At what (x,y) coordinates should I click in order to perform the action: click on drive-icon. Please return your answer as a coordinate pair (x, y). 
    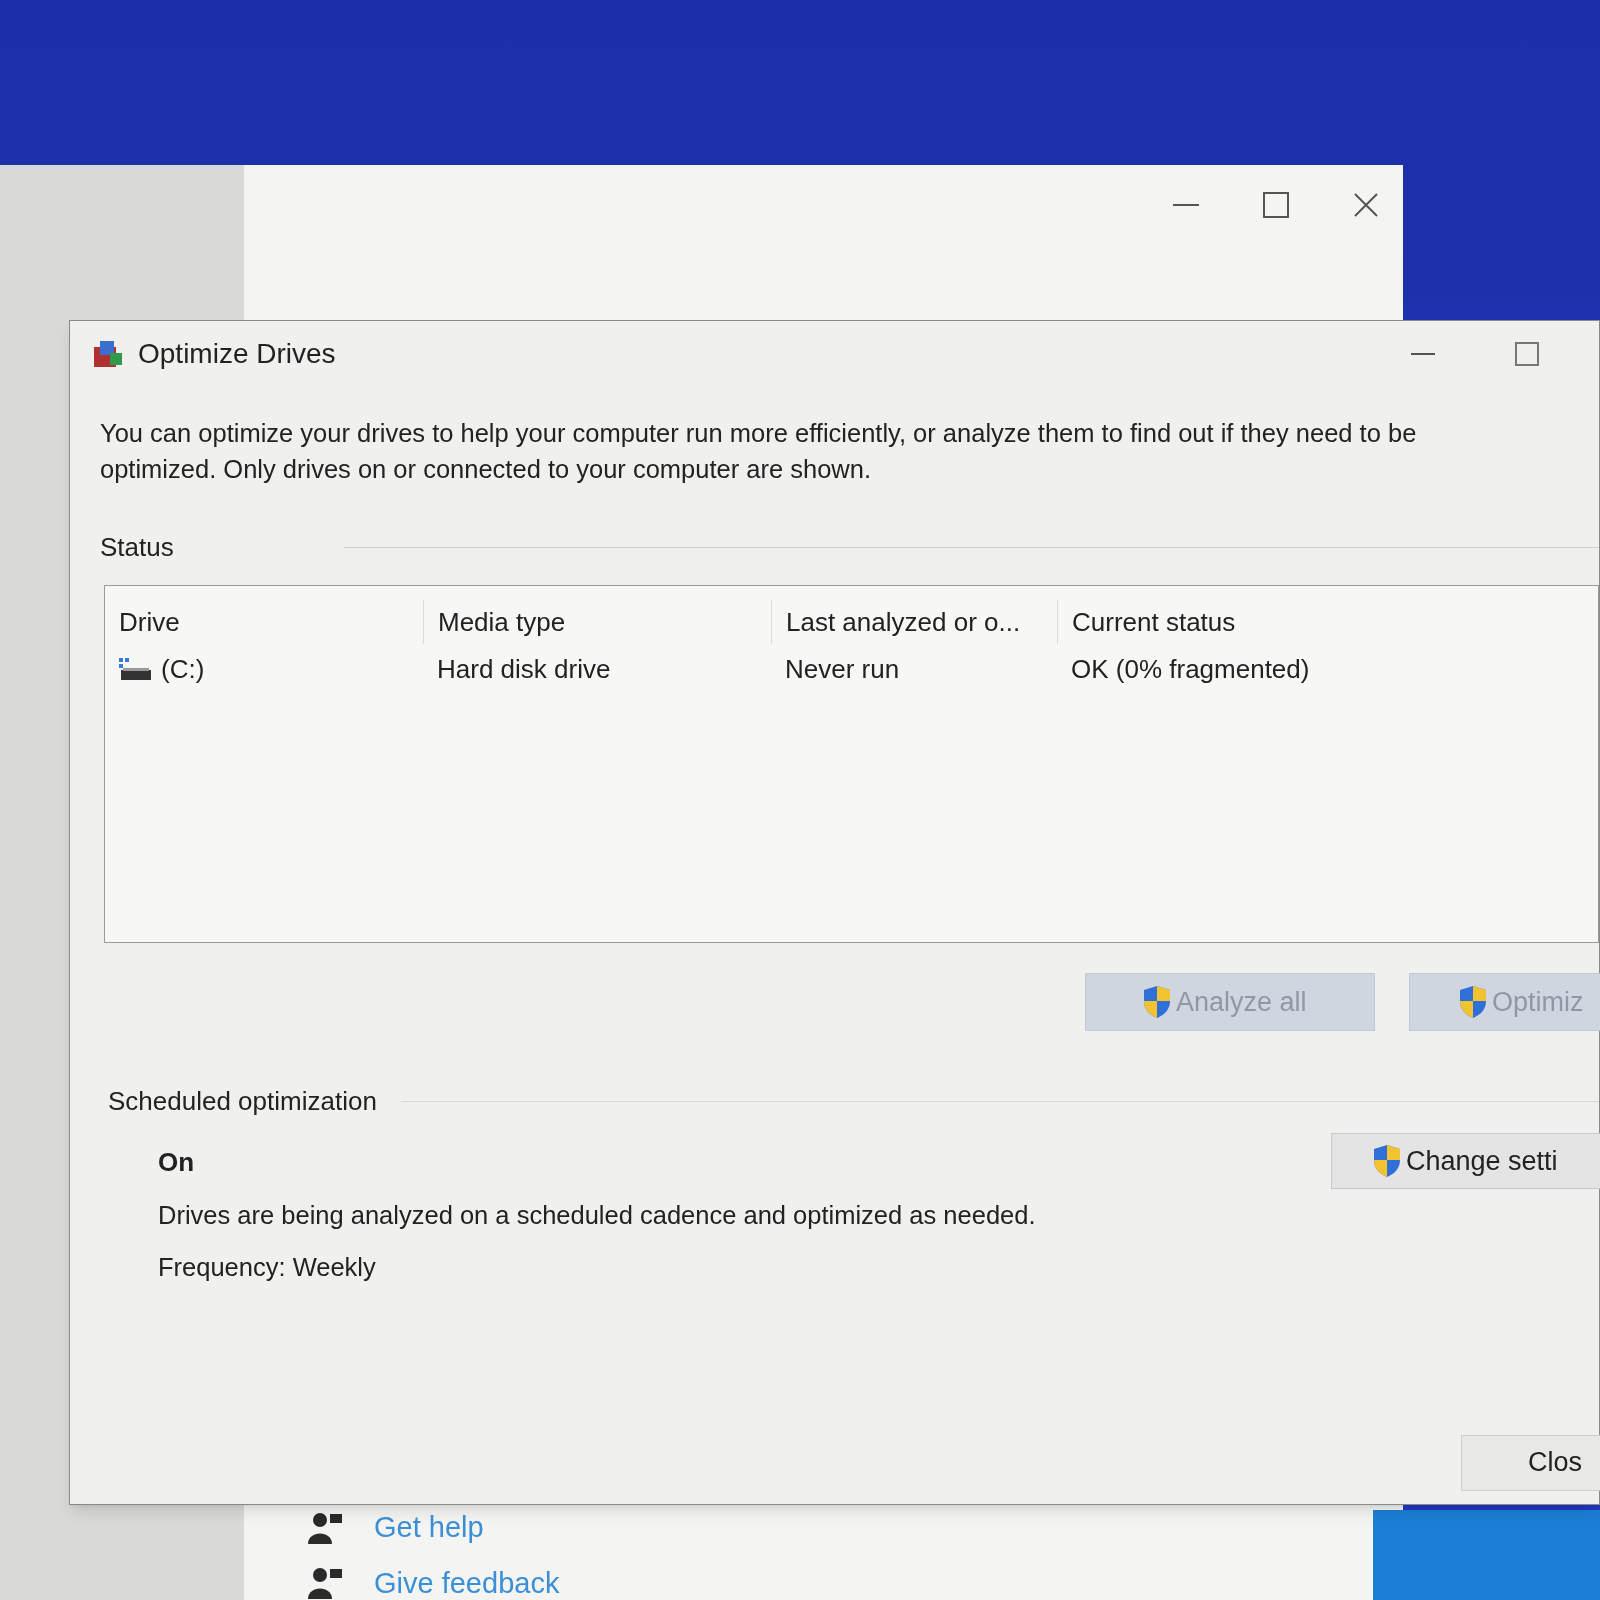
    Looking at the image, I should click on (136, 669).